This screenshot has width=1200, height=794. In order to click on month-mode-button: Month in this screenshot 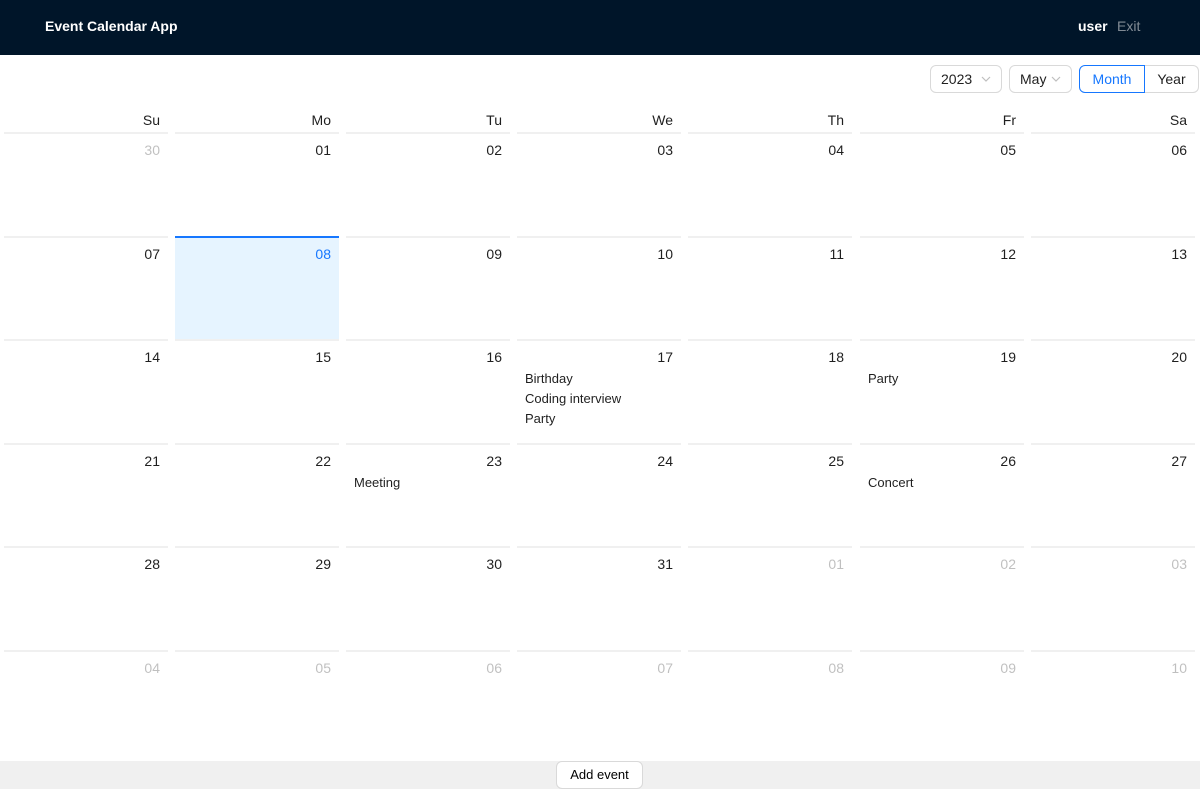, I will do `click(1112, 79)`.